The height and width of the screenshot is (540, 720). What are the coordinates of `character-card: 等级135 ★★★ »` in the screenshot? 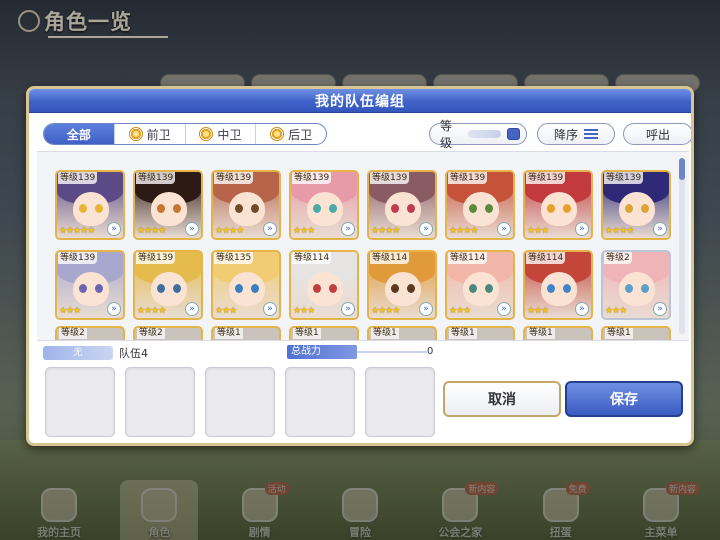 It's located at (246, 285).